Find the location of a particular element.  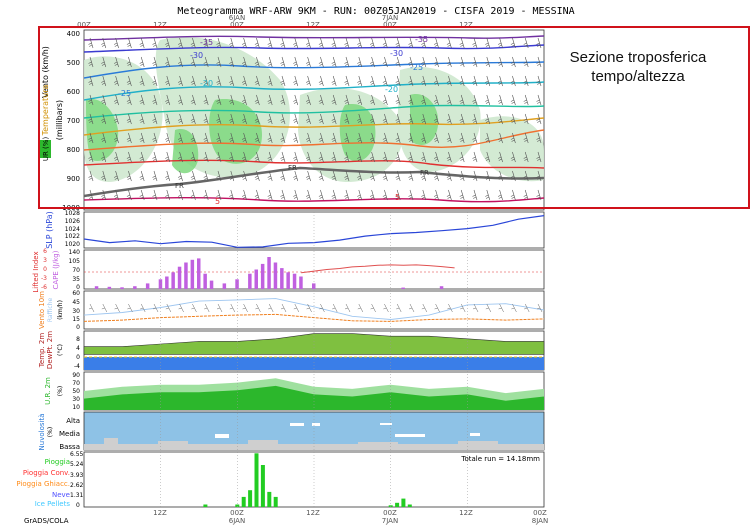

bottom-tick-3: 00Z is located at coordinates (390, 513).